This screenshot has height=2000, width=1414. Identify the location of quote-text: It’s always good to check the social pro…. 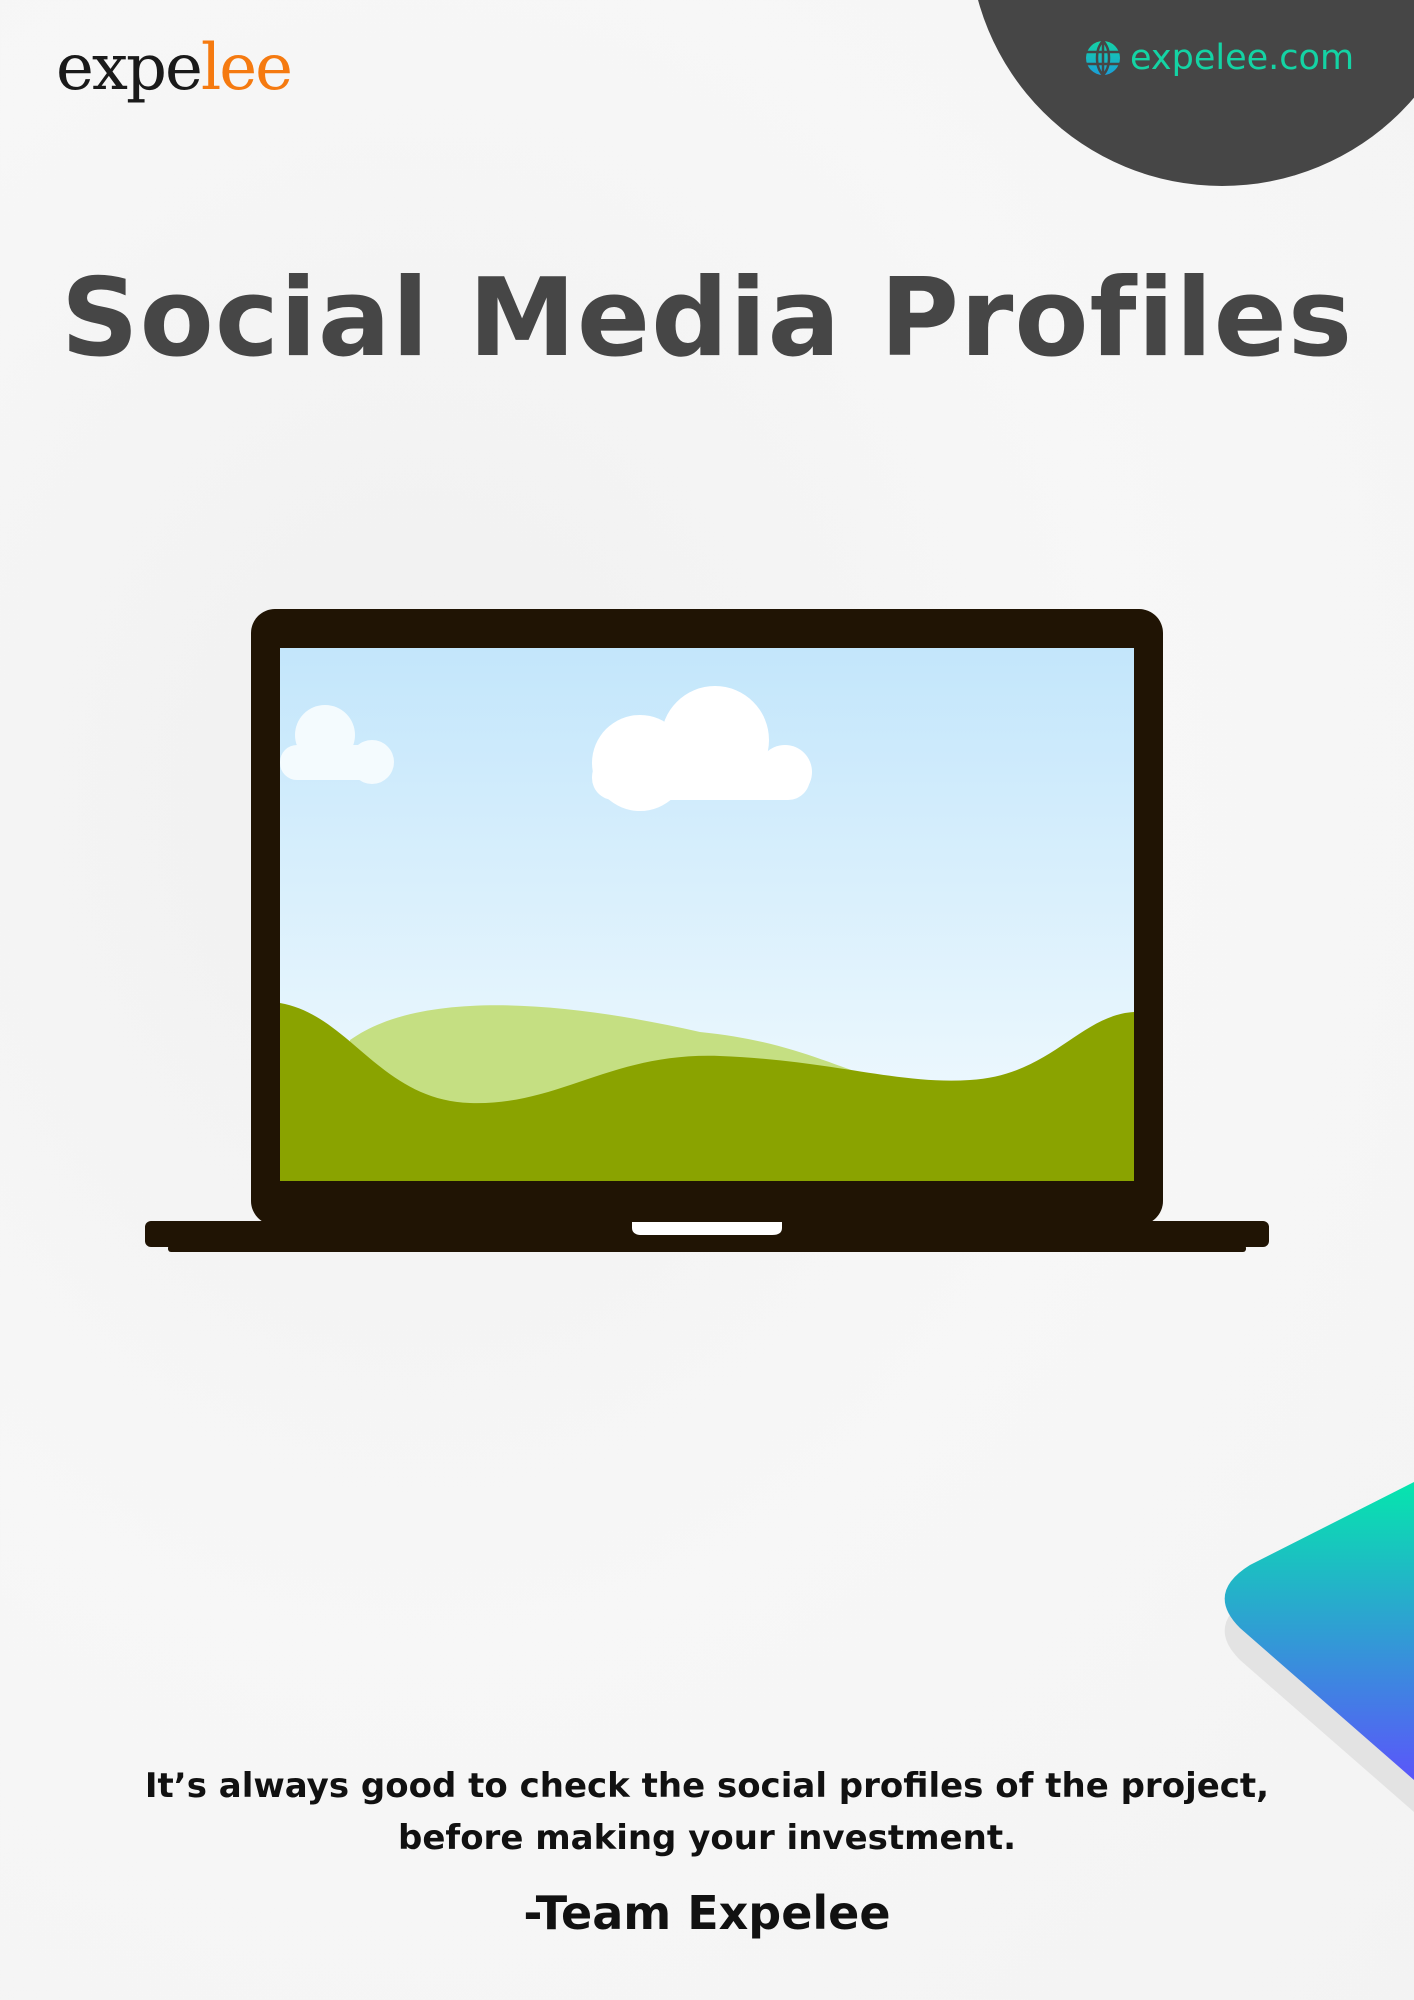
(707, 1812).